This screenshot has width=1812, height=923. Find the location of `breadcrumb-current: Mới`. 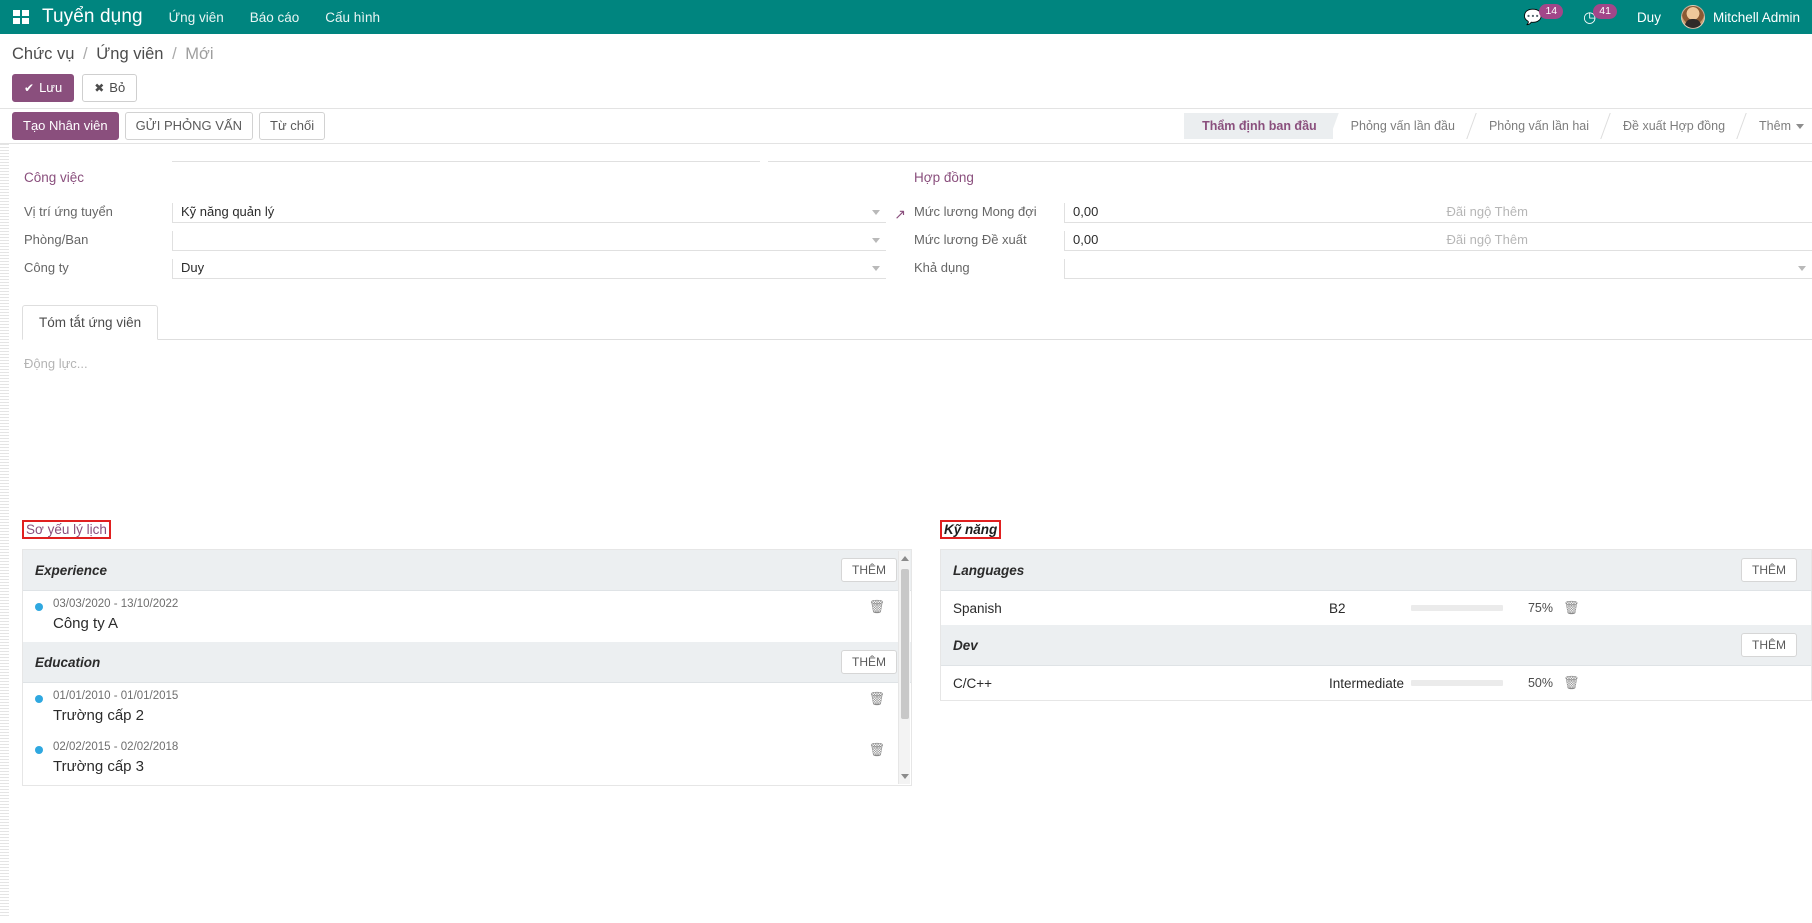

breadcrumb-current: Mới is located at coordinates (199, 54).